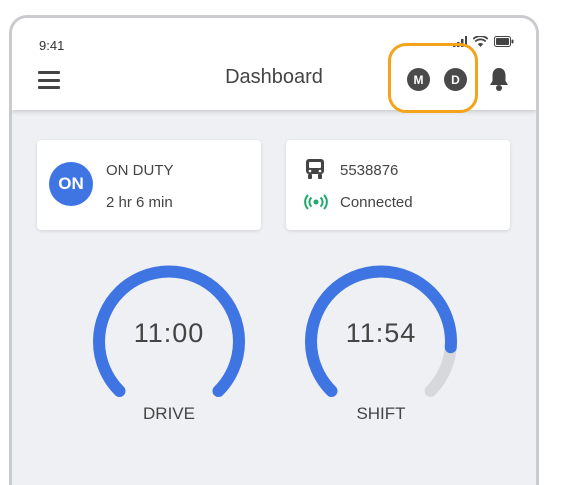 The image size is (563, 485). I want to click on connected-icon, so click(316, 202).